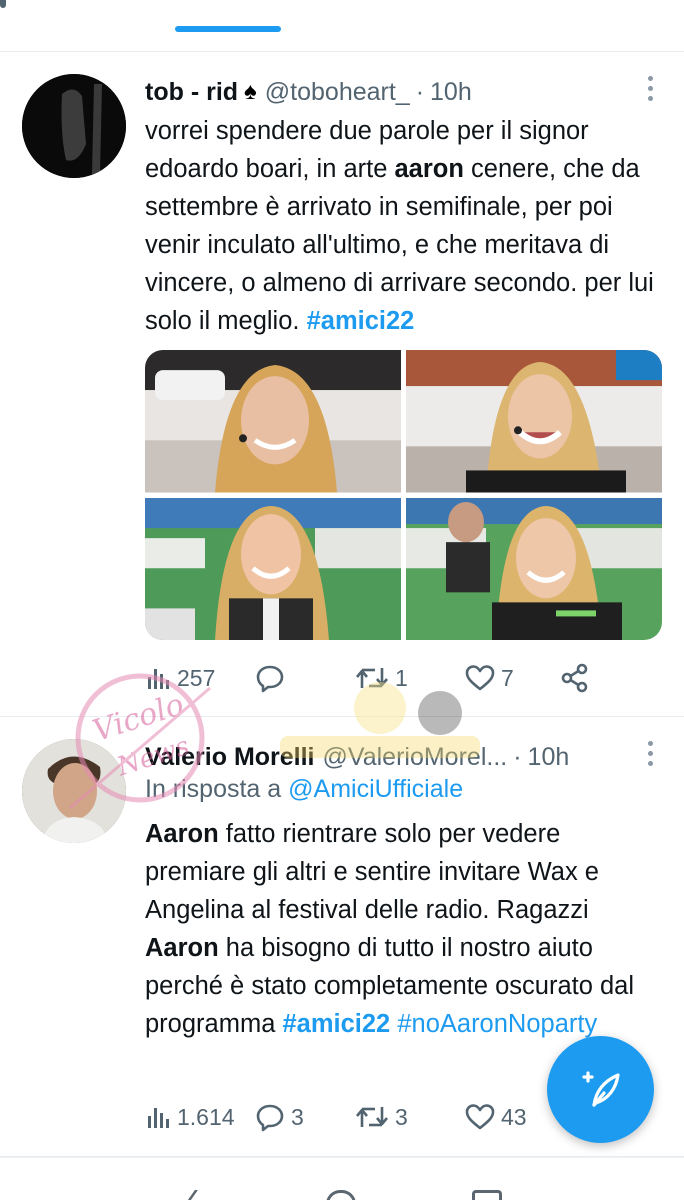 Image resolution: width=684 pixels, height=1200 pixels. I want to click on reply-context: In risposta a @AmiciUfficiale, so click(304, 789).